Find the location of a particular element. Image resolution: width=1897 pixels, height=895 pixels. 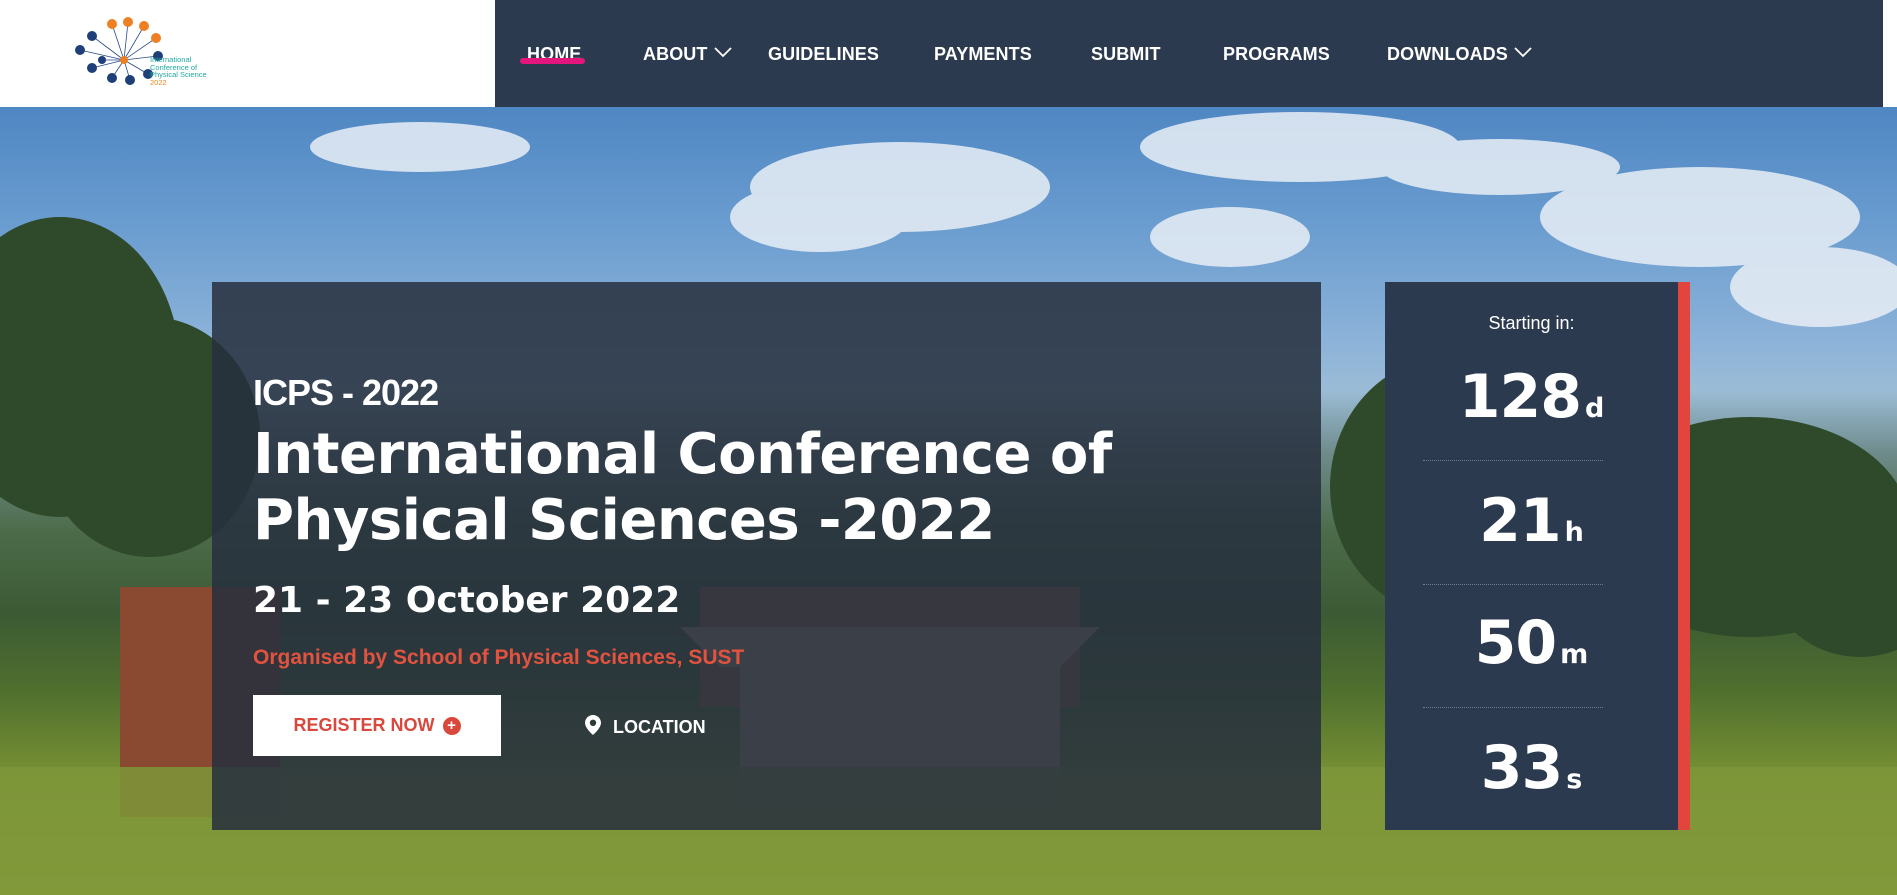

location-link: LOCATION is located at coordinates (645, 727).